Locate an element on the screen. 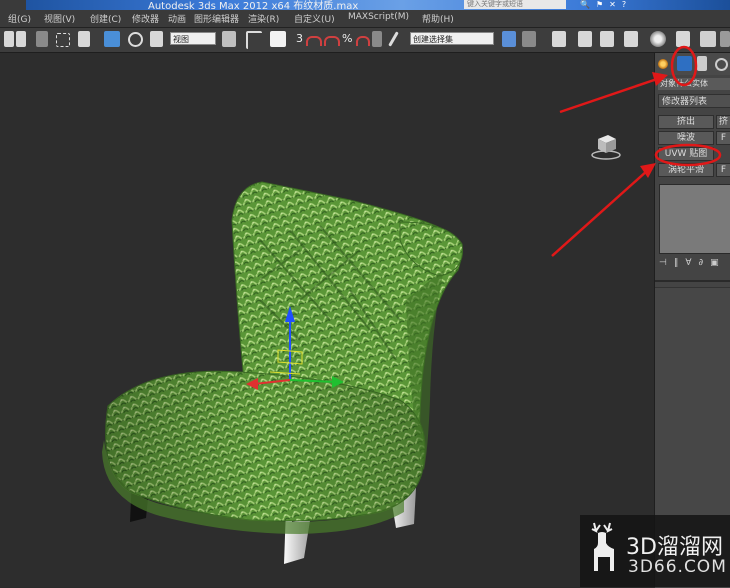 Image resolution: width=730 pixels, height=588 pixels. menu-view: 视图(V) is located at coordinates (59, 18).